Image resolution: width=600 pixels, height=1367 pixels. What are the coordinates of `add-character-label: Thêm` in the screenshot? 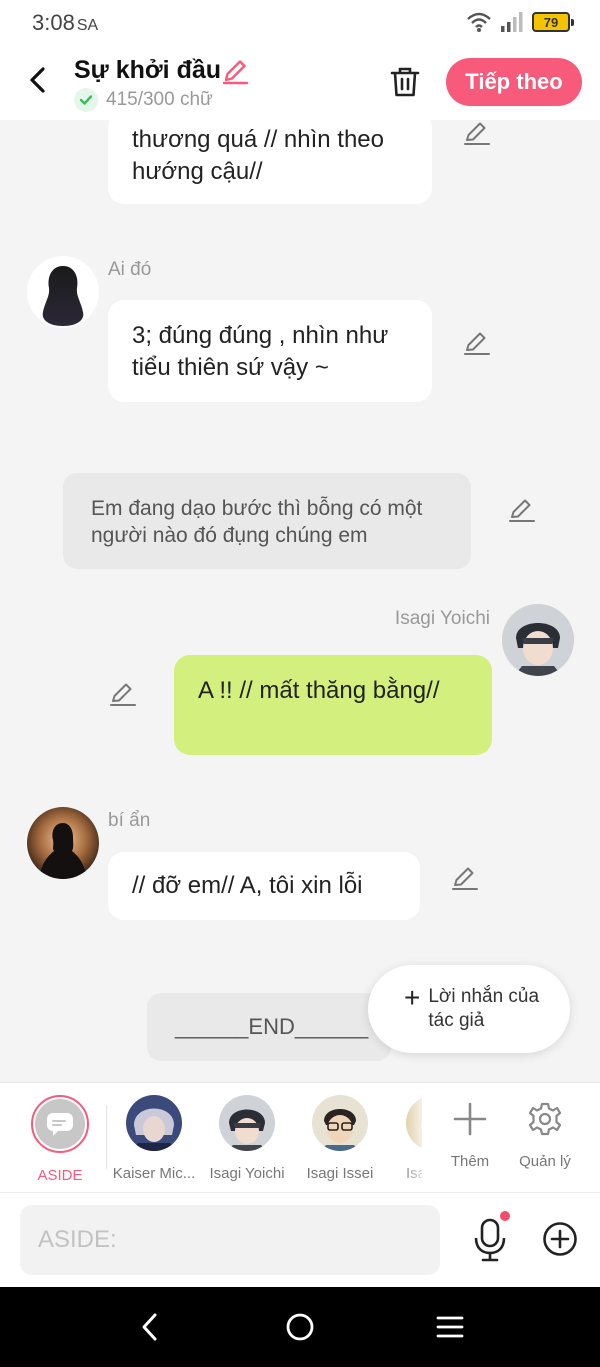 It's located at (470, 1161).